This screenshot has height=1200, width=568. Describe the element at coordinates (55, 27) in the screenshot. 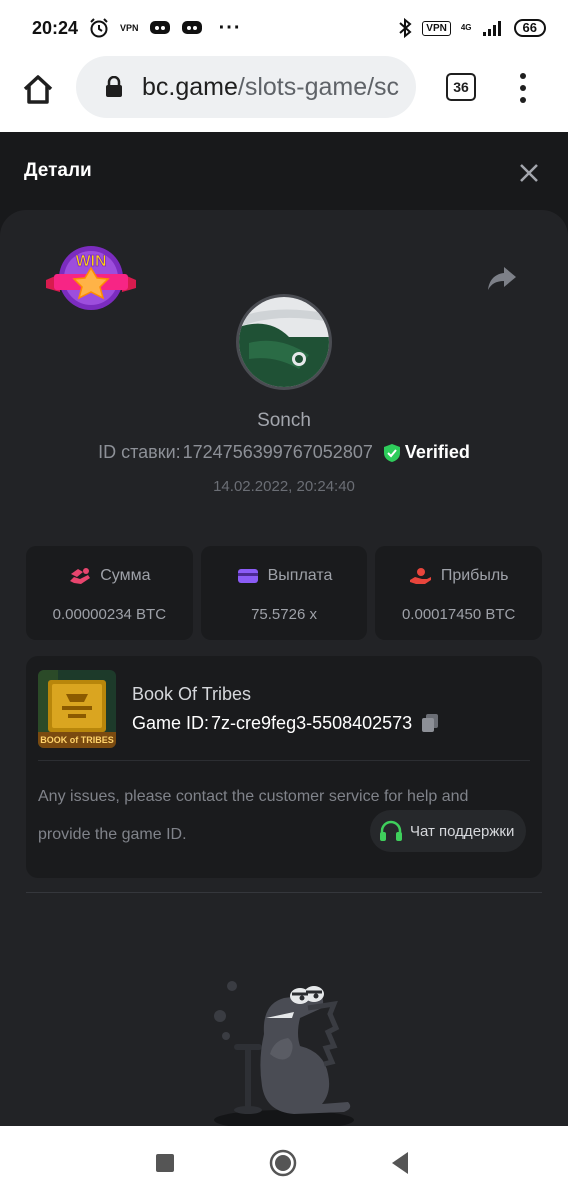

I see `status-time: 20:24` at that location.